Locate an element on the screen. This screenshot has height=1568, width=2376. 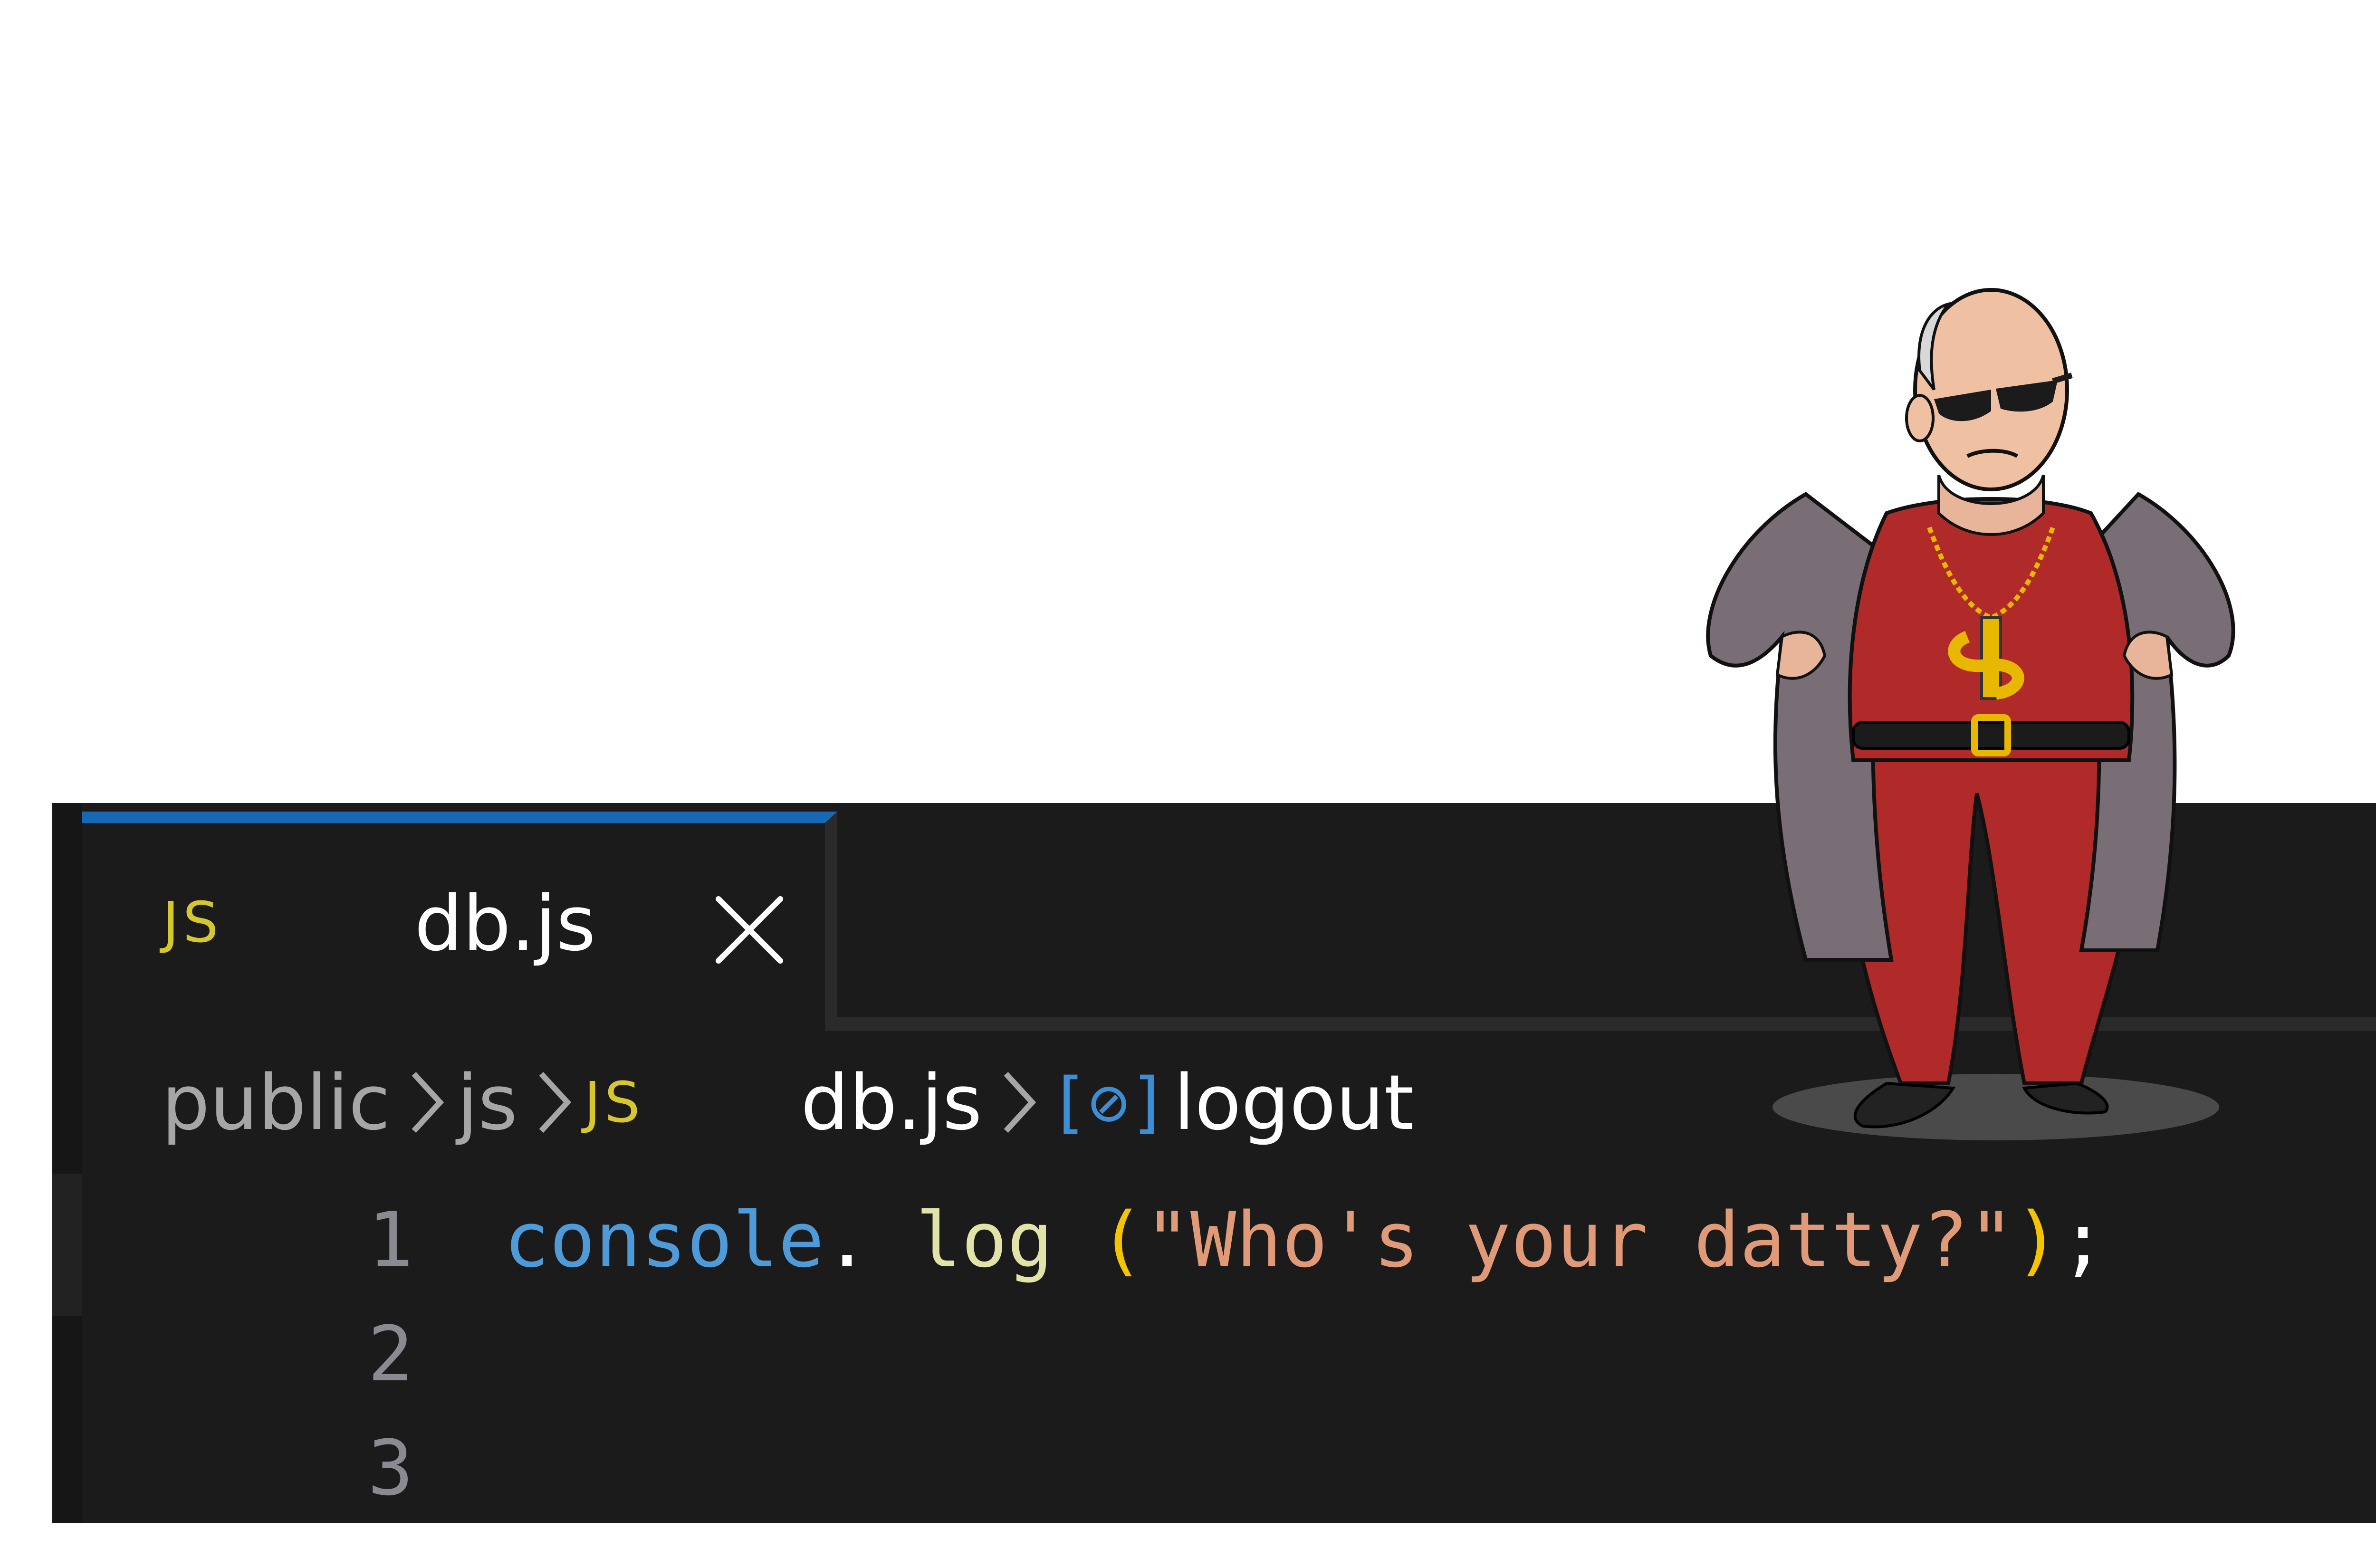
line-number-gutter: 1 2 3 is located at coordinates (365, 1354).